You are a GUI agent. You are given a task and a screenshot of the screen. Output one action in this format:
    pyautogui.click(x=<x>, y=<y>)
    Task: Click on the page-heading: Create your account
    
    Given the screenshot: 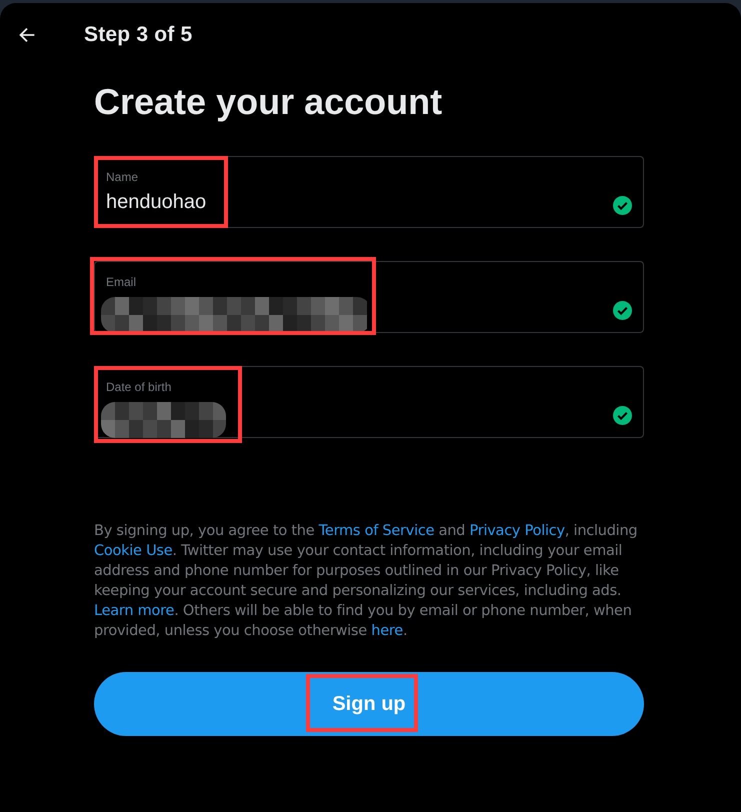 What is the action you would take?
    pyautogui.click(x=269, y=102)
    